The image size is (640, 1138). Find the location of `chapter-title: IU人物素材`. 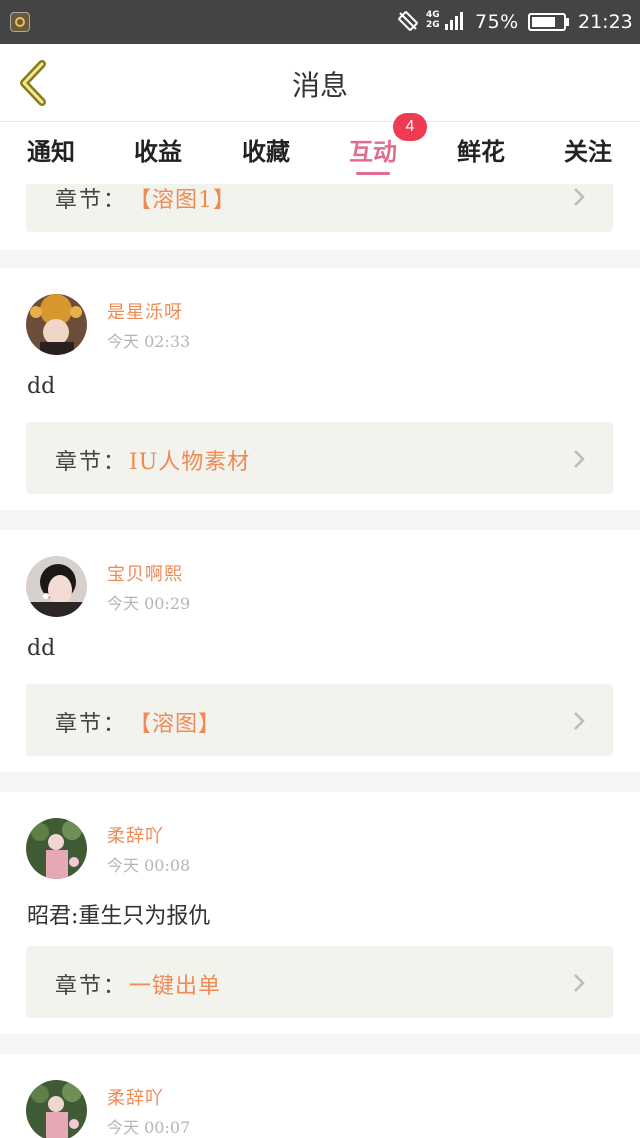

chapter-title: IU人物素材 is located at coordinates (190, 462).